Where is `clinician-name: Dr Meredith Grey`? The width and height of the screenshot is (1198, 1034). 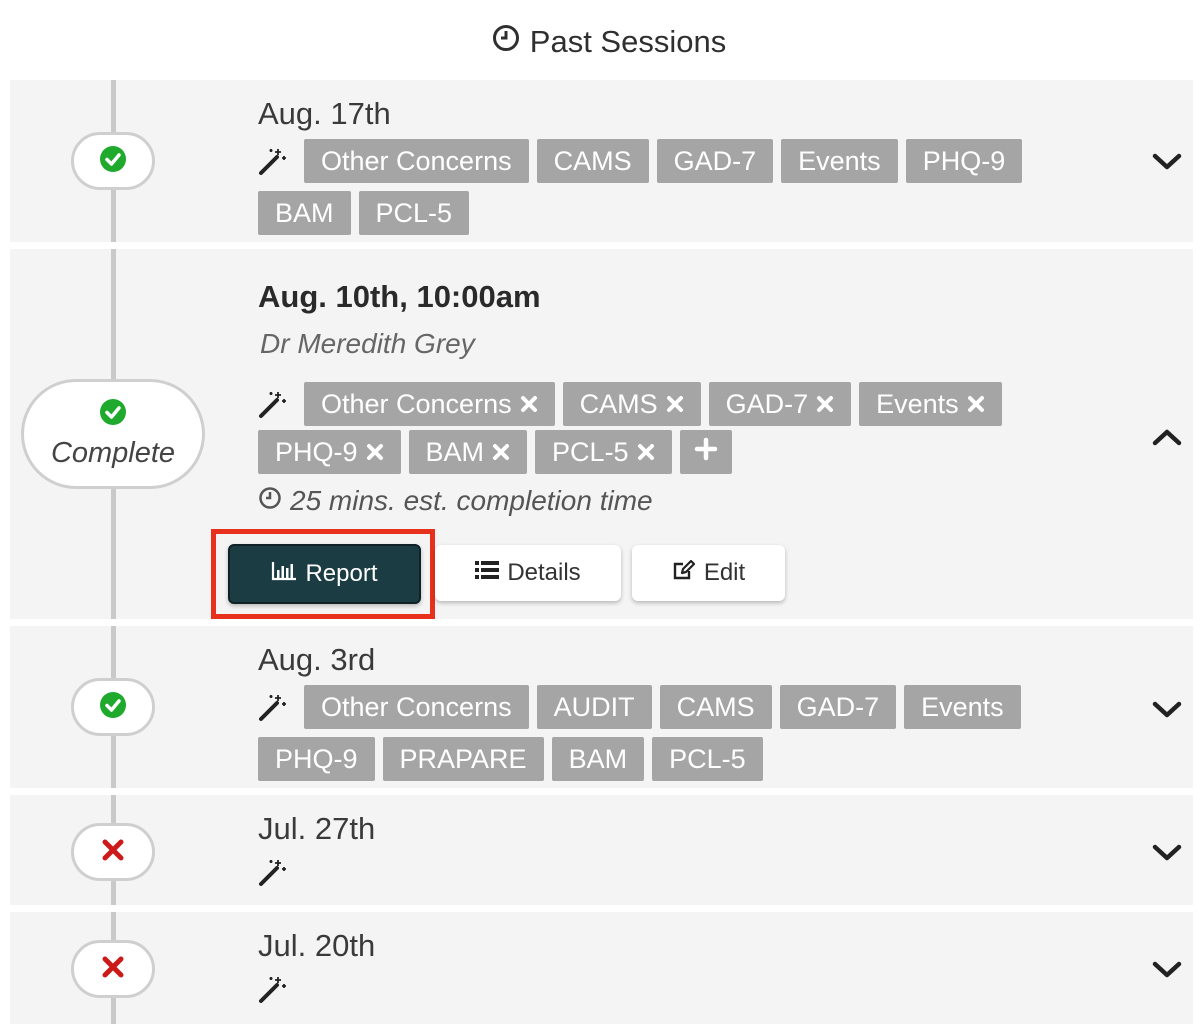
clinician-name: Dr Meredith Grey is located at coordinates (367, 343).